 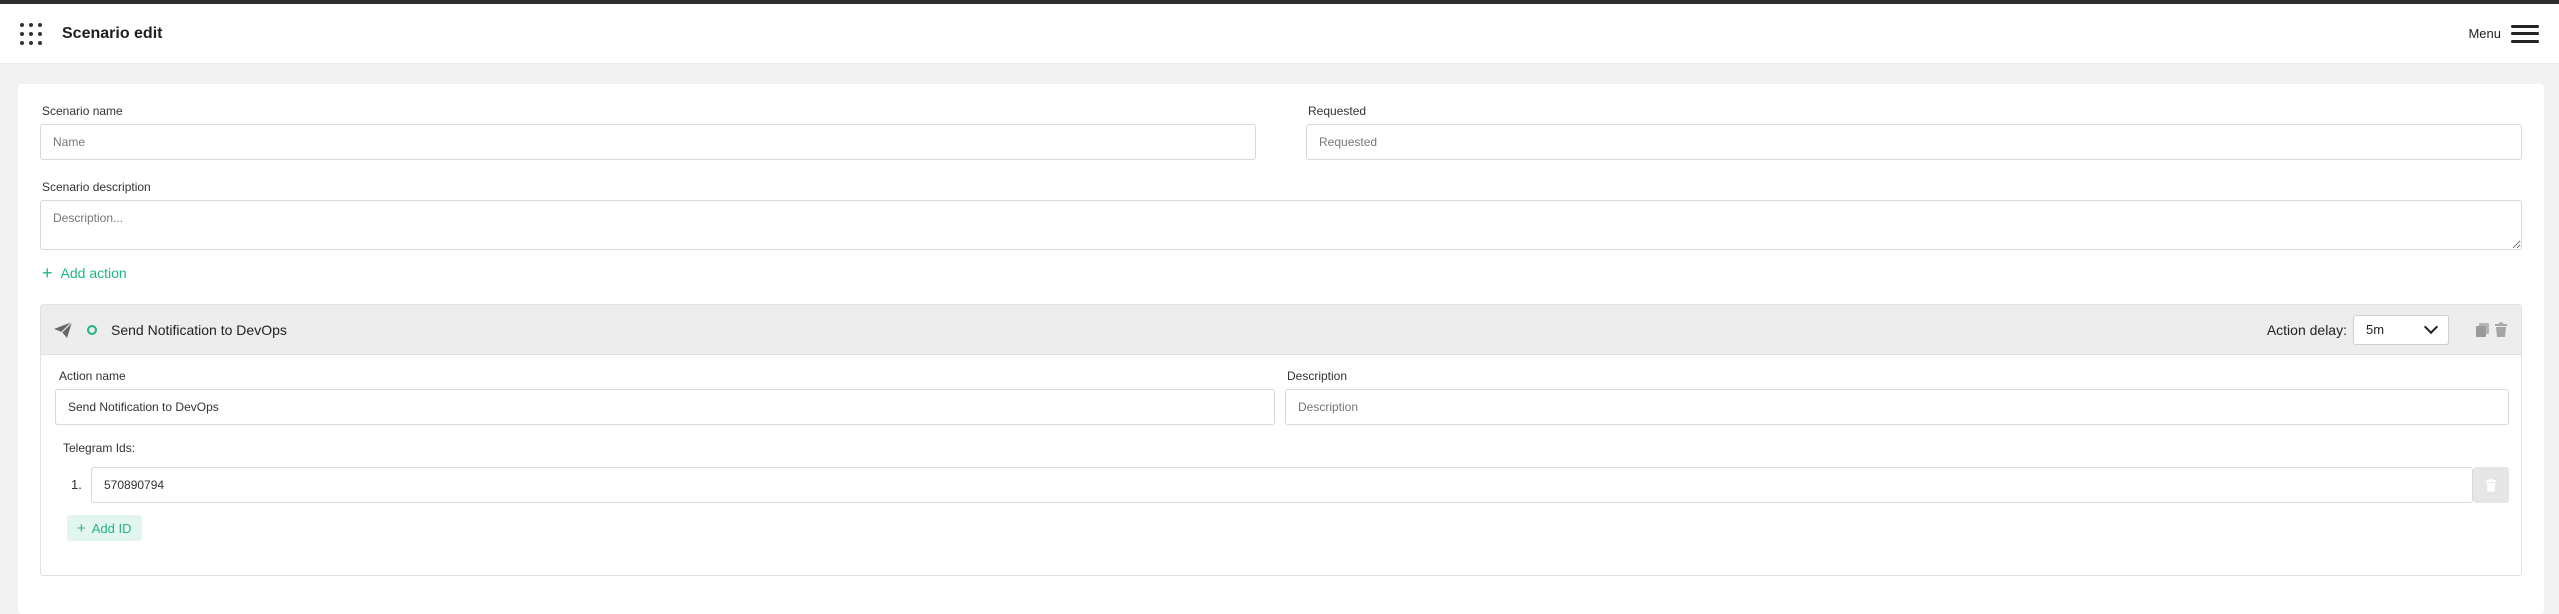 What do you see at coordinates (96, 187) in the screenshot?
I see `scenario-description-label: Scenario description` at bounding box center [96, 187].